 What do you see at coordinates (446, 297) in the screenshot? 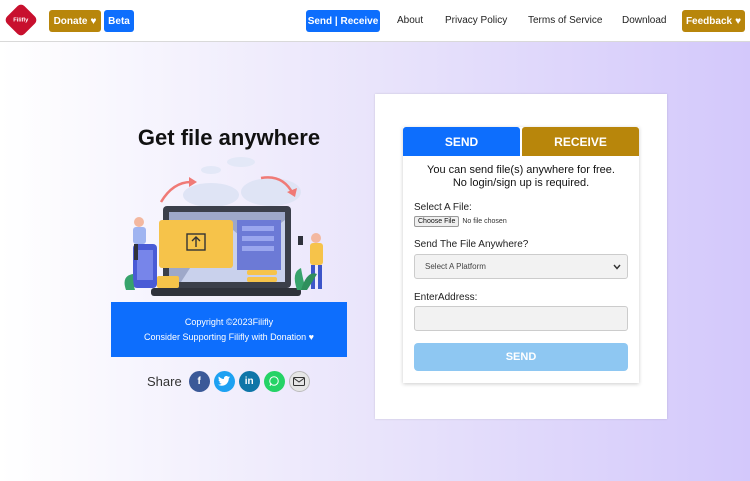
I see `address-label: EnterAddress:` at bounding box center [446, 297].